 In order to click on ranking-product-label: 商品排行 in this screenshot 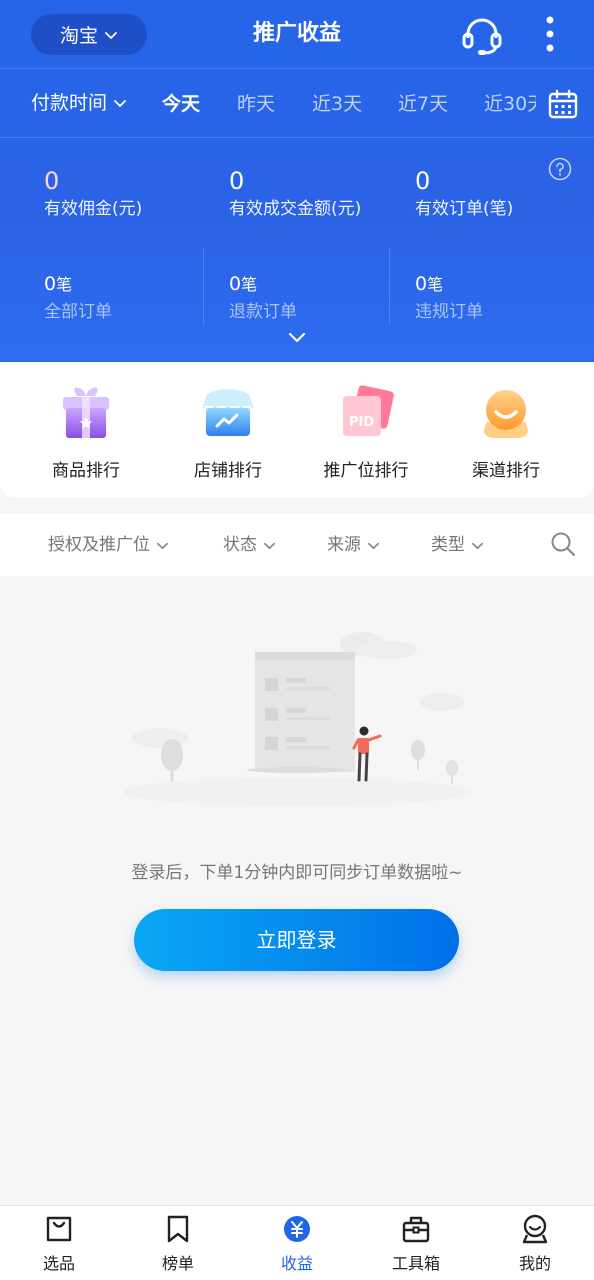, I will do `click(86, 471)`.